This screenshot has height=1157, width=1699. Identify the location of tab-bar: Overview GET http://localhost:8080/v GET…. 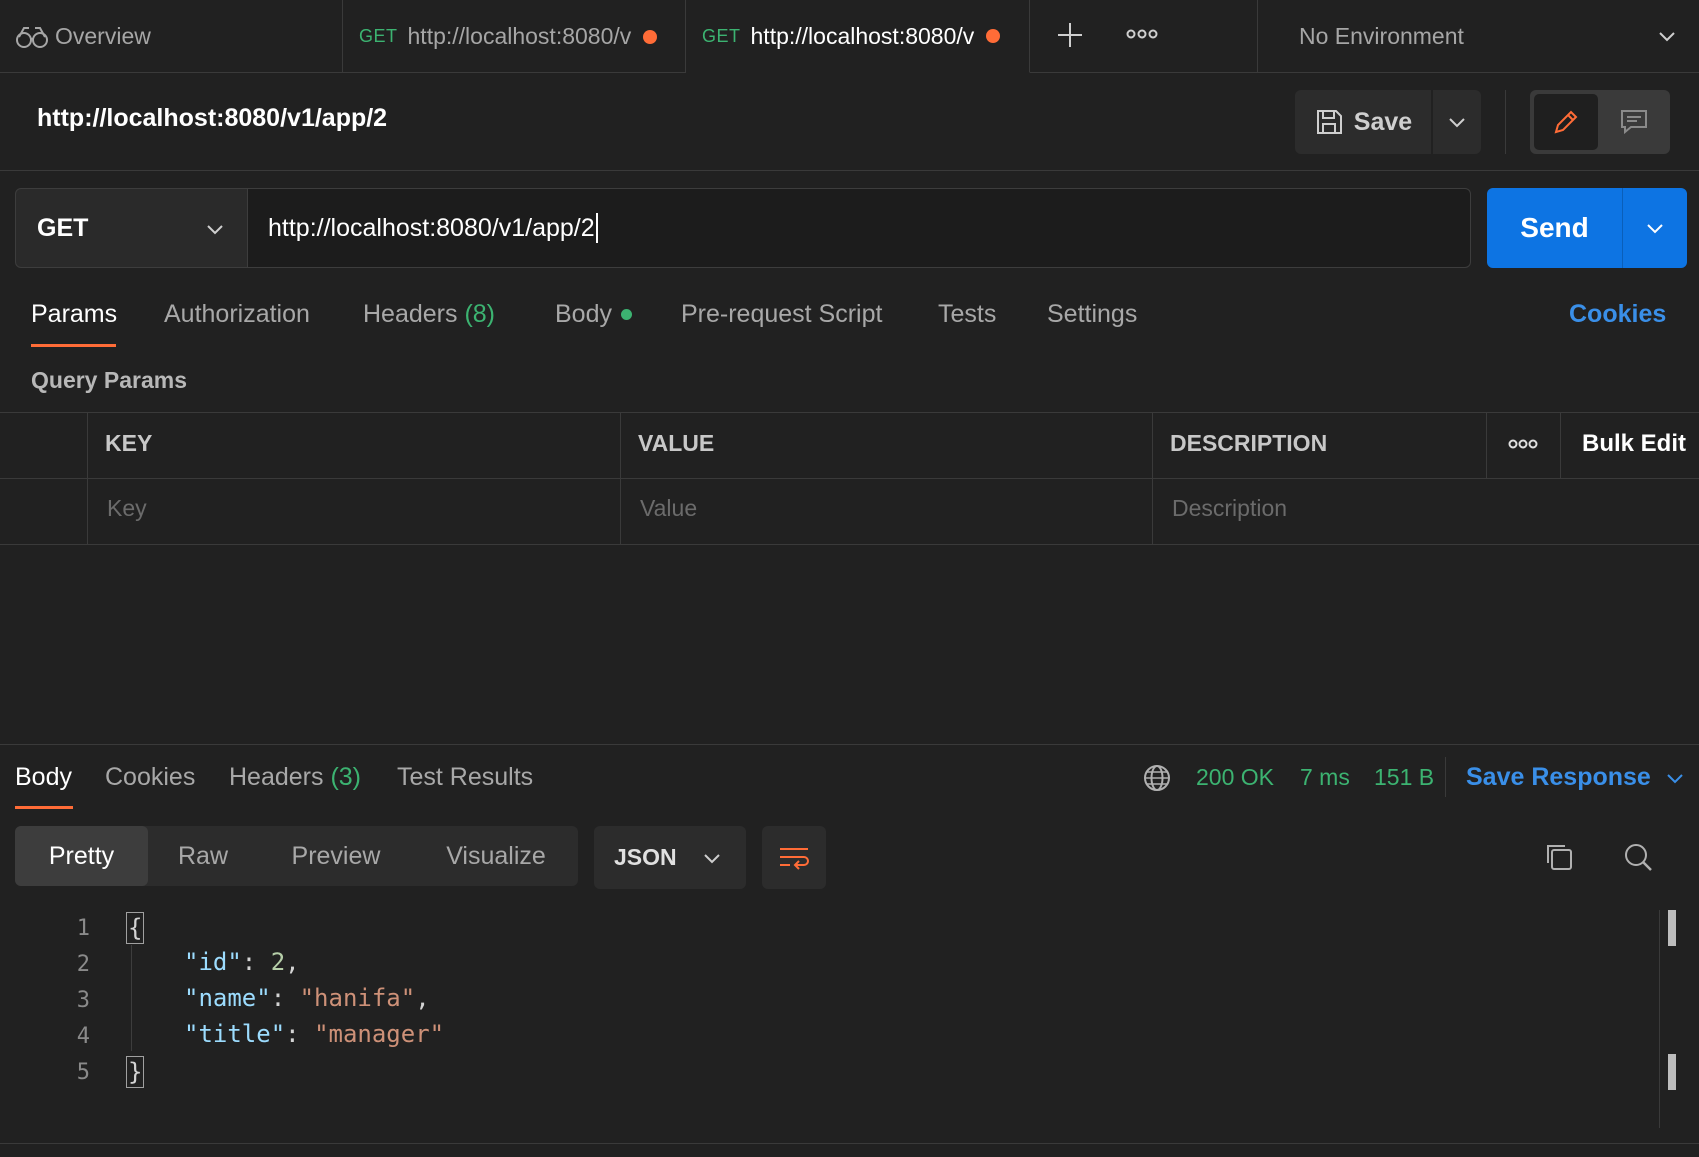
(849, 36).